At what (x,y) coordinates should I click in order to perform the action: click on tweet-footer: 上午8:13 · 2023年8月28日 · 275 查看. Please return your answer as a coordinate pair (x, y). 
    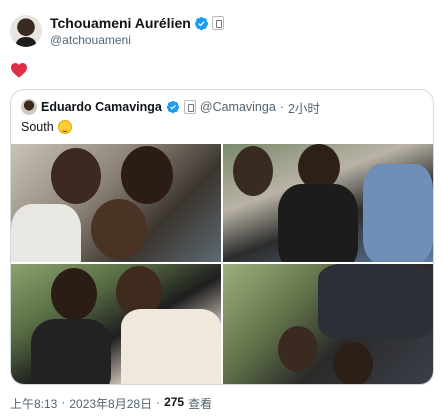
    Looking at the image, I should click on (111, 403).